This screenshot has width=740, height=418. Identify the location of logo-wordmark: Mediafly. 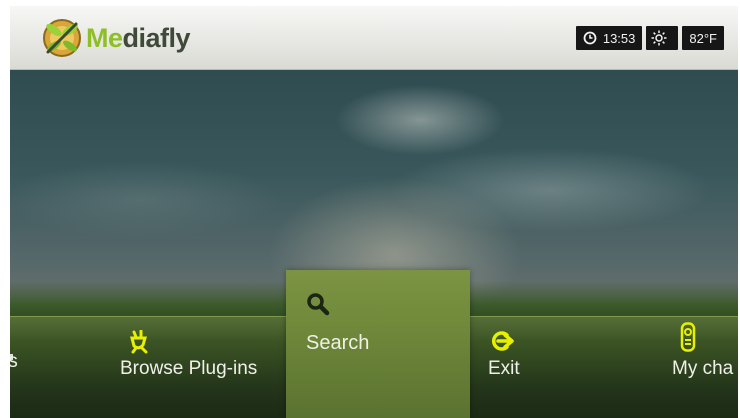
(138, 38).